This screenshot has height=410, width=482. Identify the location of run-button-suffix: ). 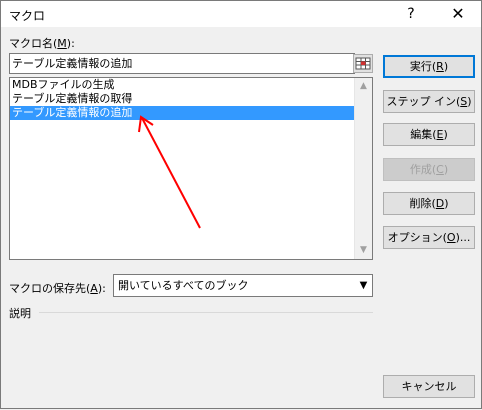
(446, 66).